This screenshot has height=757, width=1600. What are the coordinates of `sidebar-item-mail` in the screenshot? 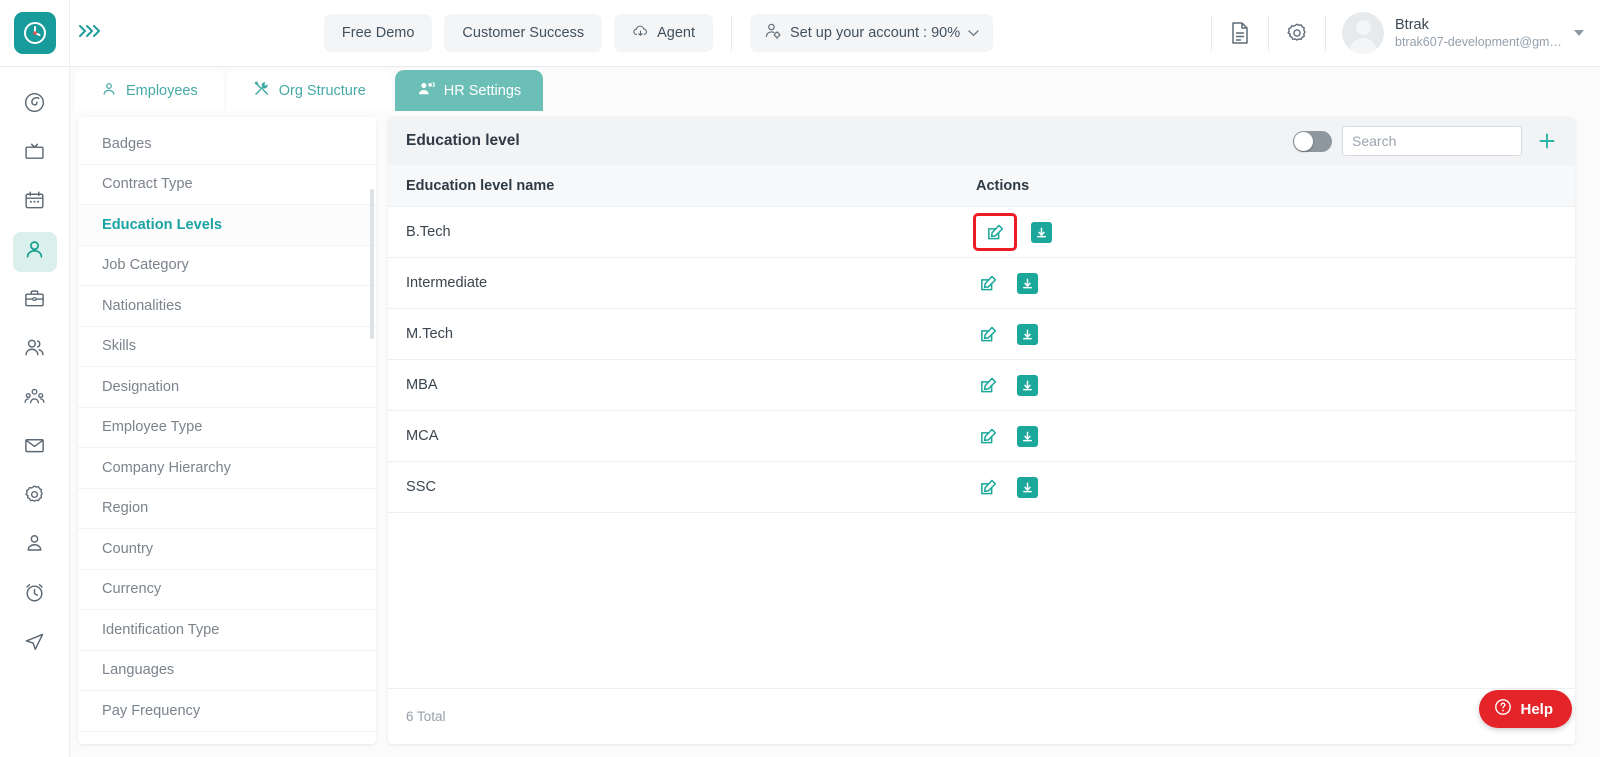 It's located at (35, 448).